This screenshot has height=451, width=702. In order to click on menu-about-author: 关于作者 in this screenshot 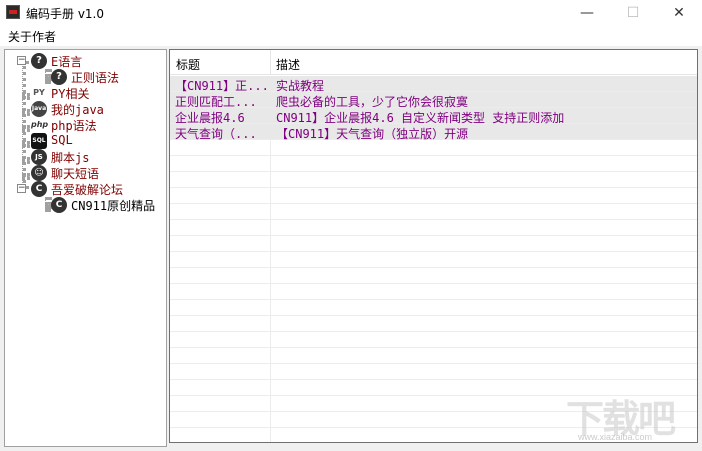, I will do `click(32, 36)`.